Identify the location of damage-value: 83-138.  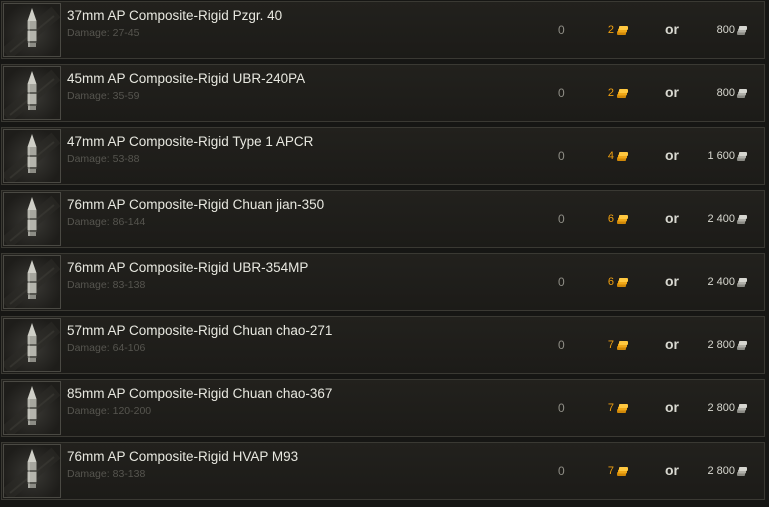
(129, 474).